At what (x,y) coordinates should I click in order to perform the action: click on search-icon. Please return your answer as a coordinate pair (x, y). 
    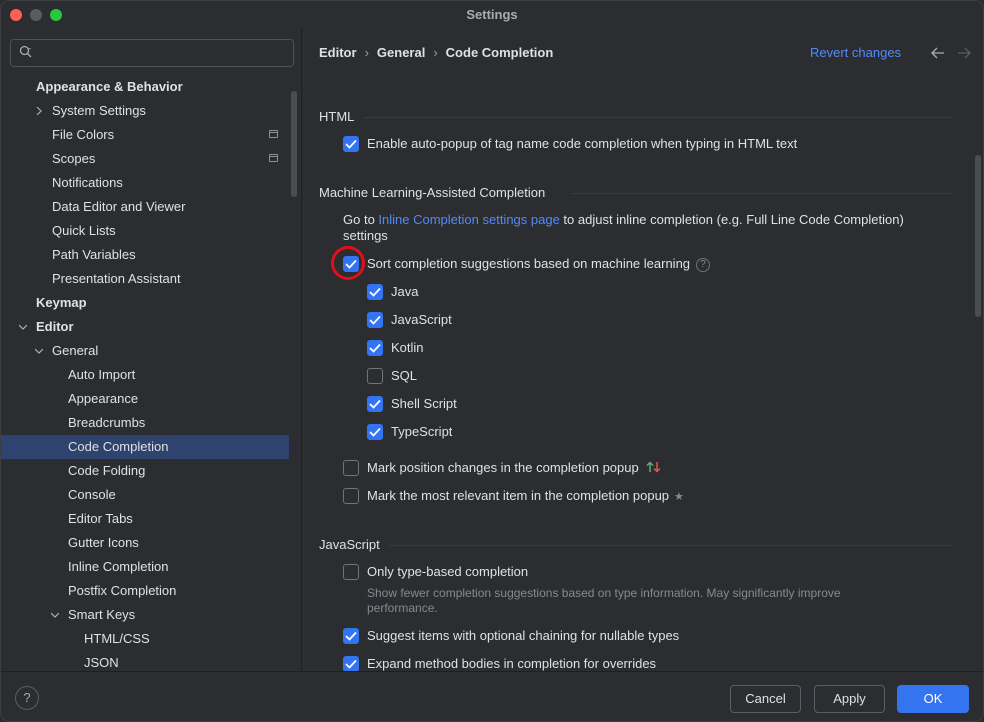
    Looking at the image, I should click on (25, 51).